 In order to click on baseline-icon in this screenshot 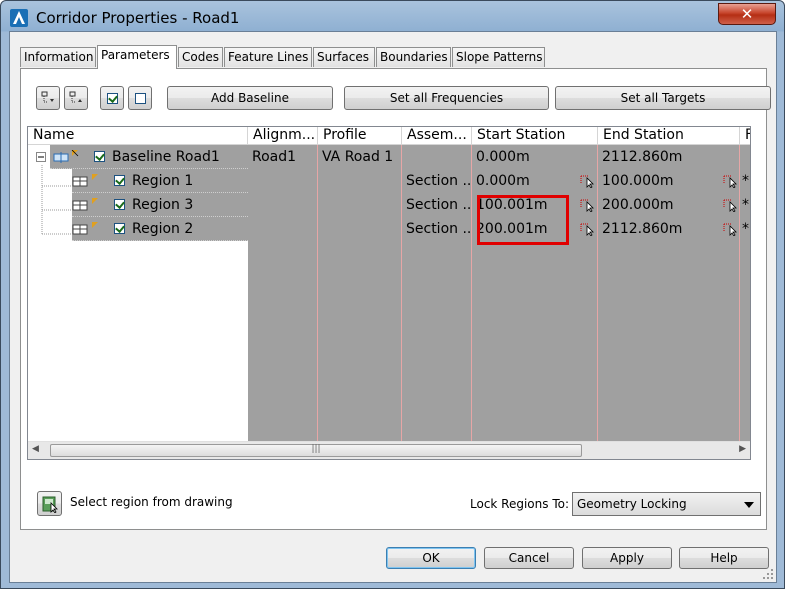, I will do `click(66, 156)`.